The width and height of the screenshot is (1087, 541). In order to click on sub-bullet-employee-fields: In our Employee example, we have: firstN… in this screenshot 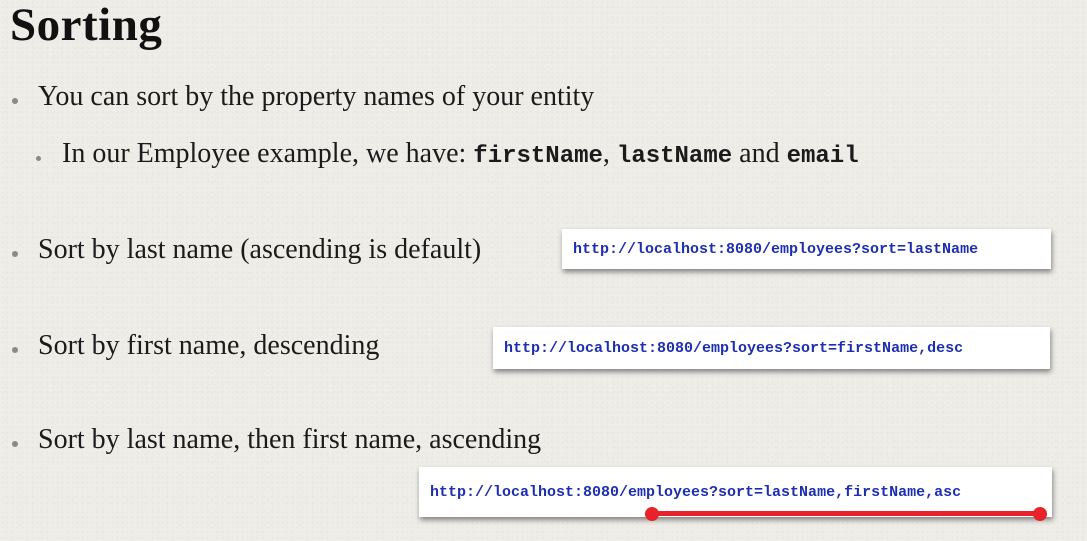, I will do `click(460, 154)`.